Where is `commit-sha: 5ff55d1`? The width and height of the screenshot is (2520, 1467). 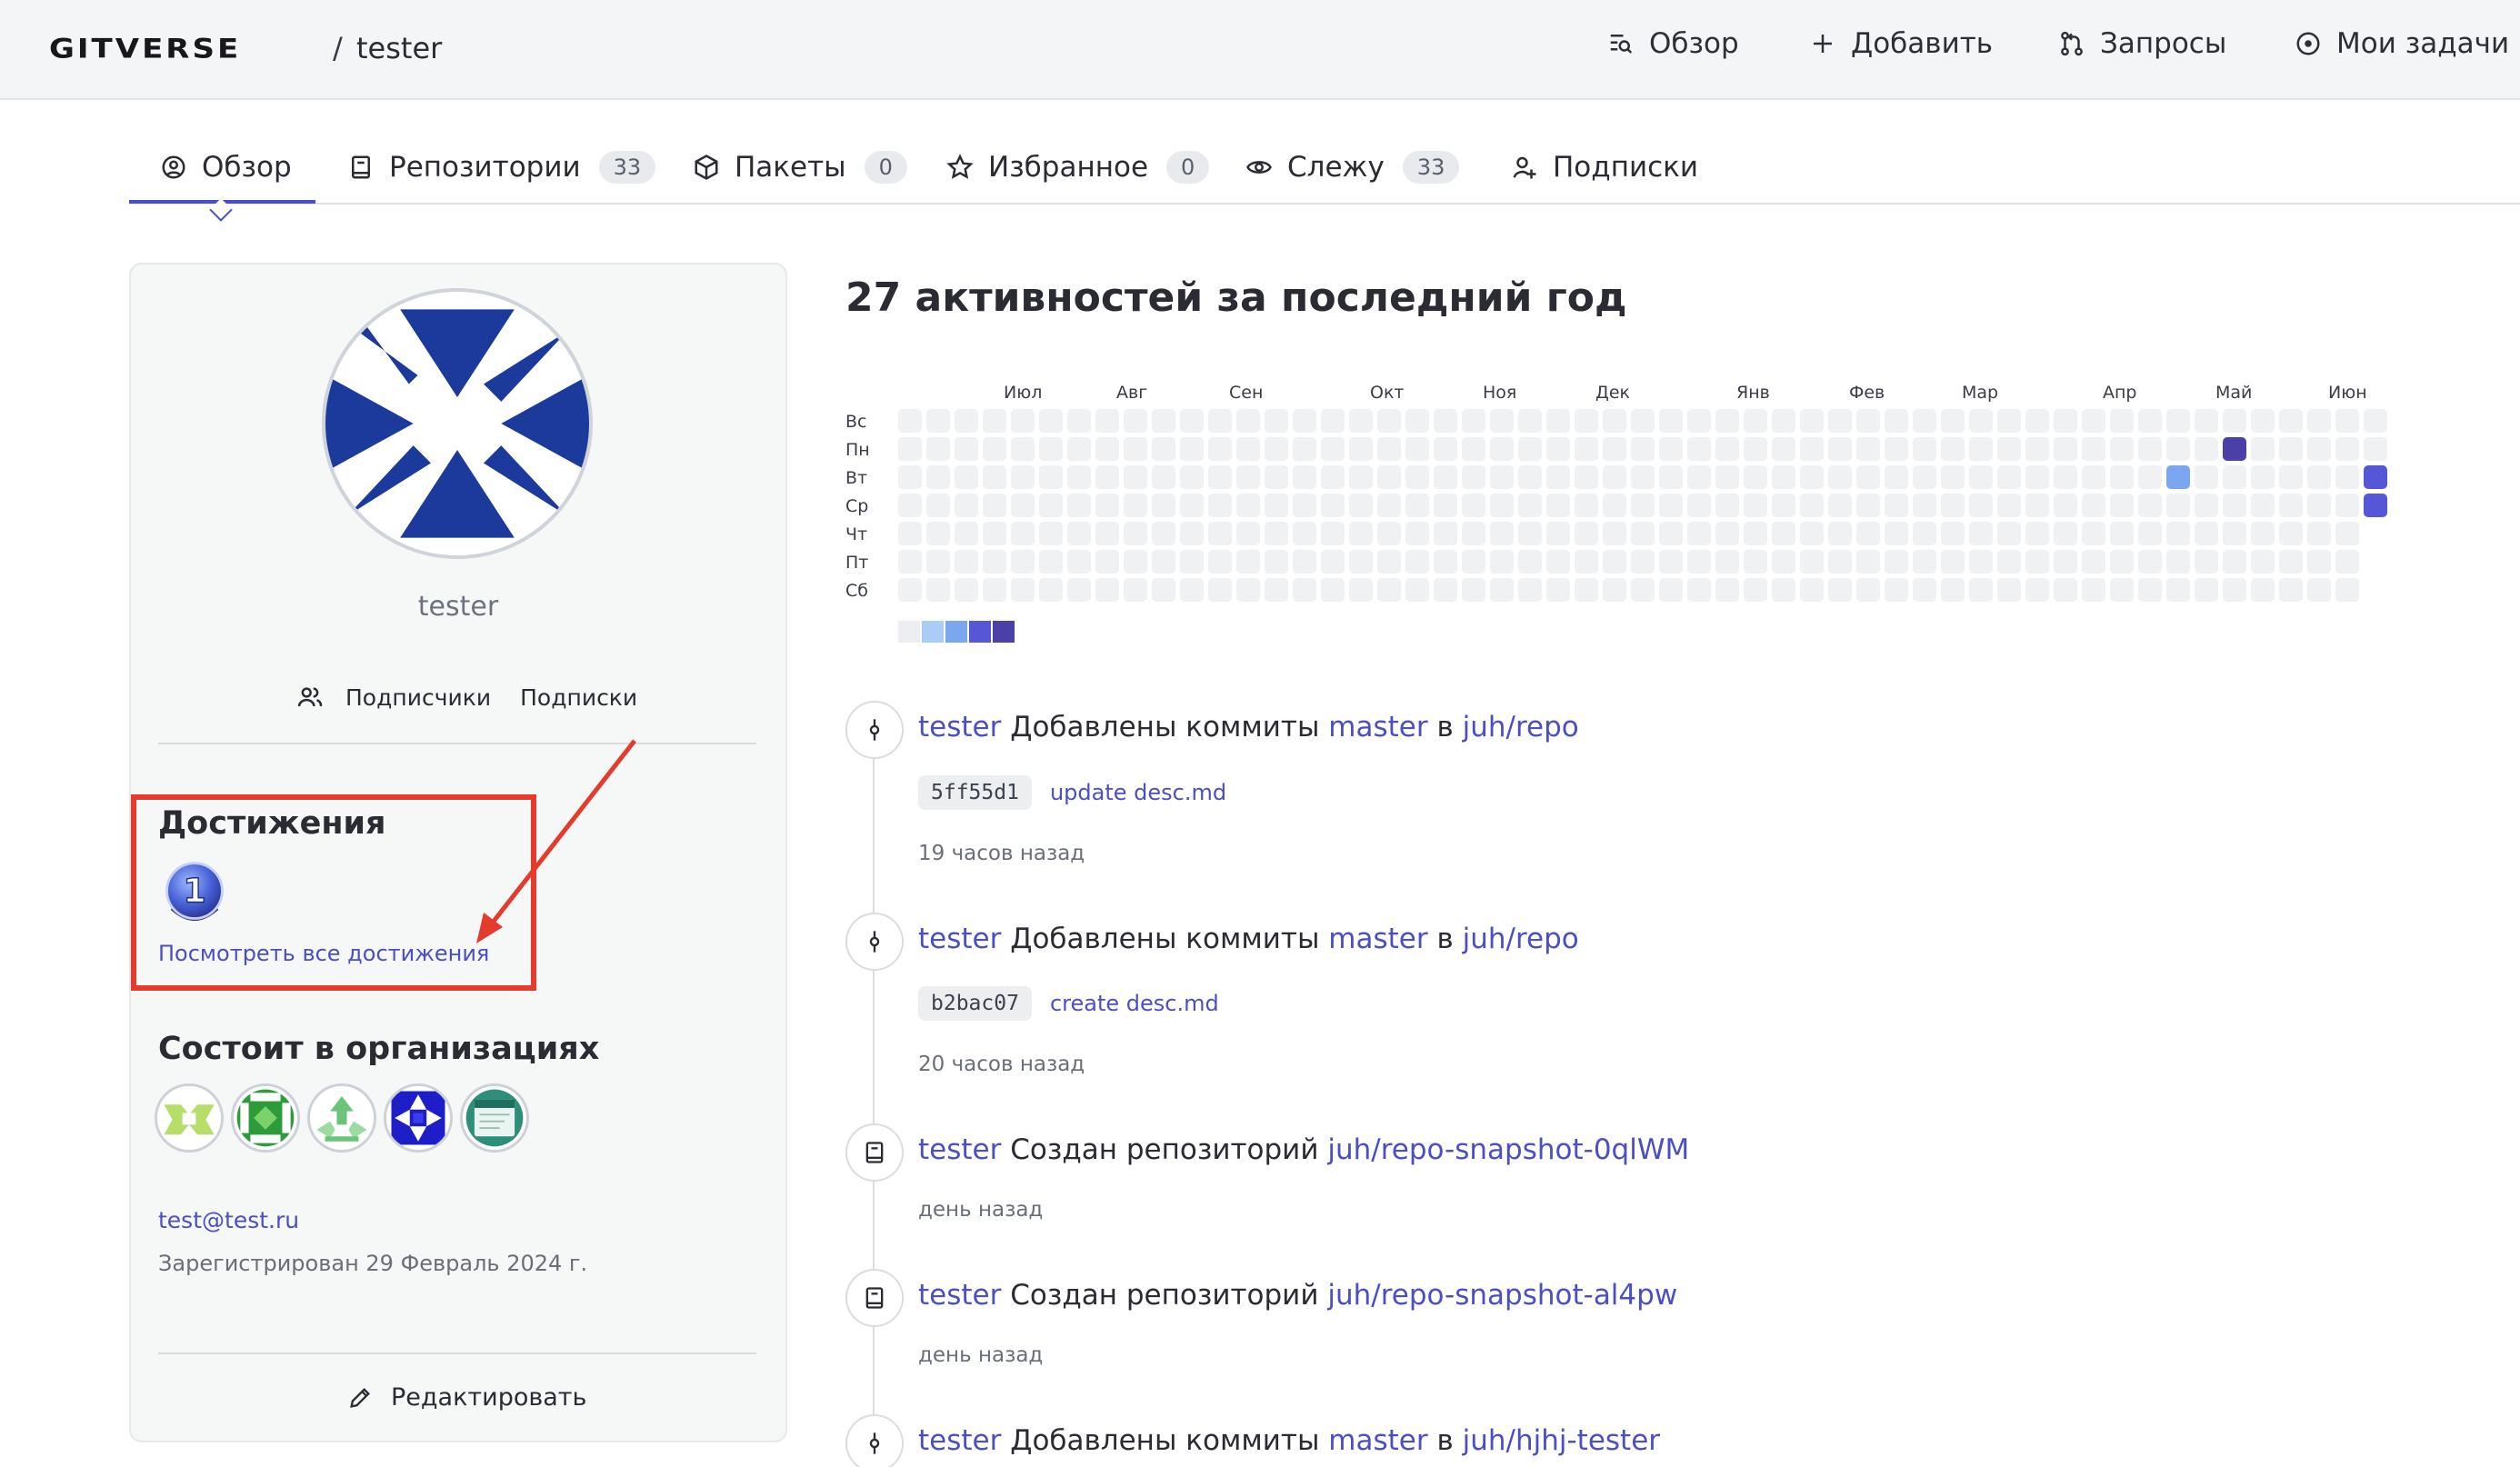 commit-sha: 5ff55d1 is located at coordinates (975, 792).